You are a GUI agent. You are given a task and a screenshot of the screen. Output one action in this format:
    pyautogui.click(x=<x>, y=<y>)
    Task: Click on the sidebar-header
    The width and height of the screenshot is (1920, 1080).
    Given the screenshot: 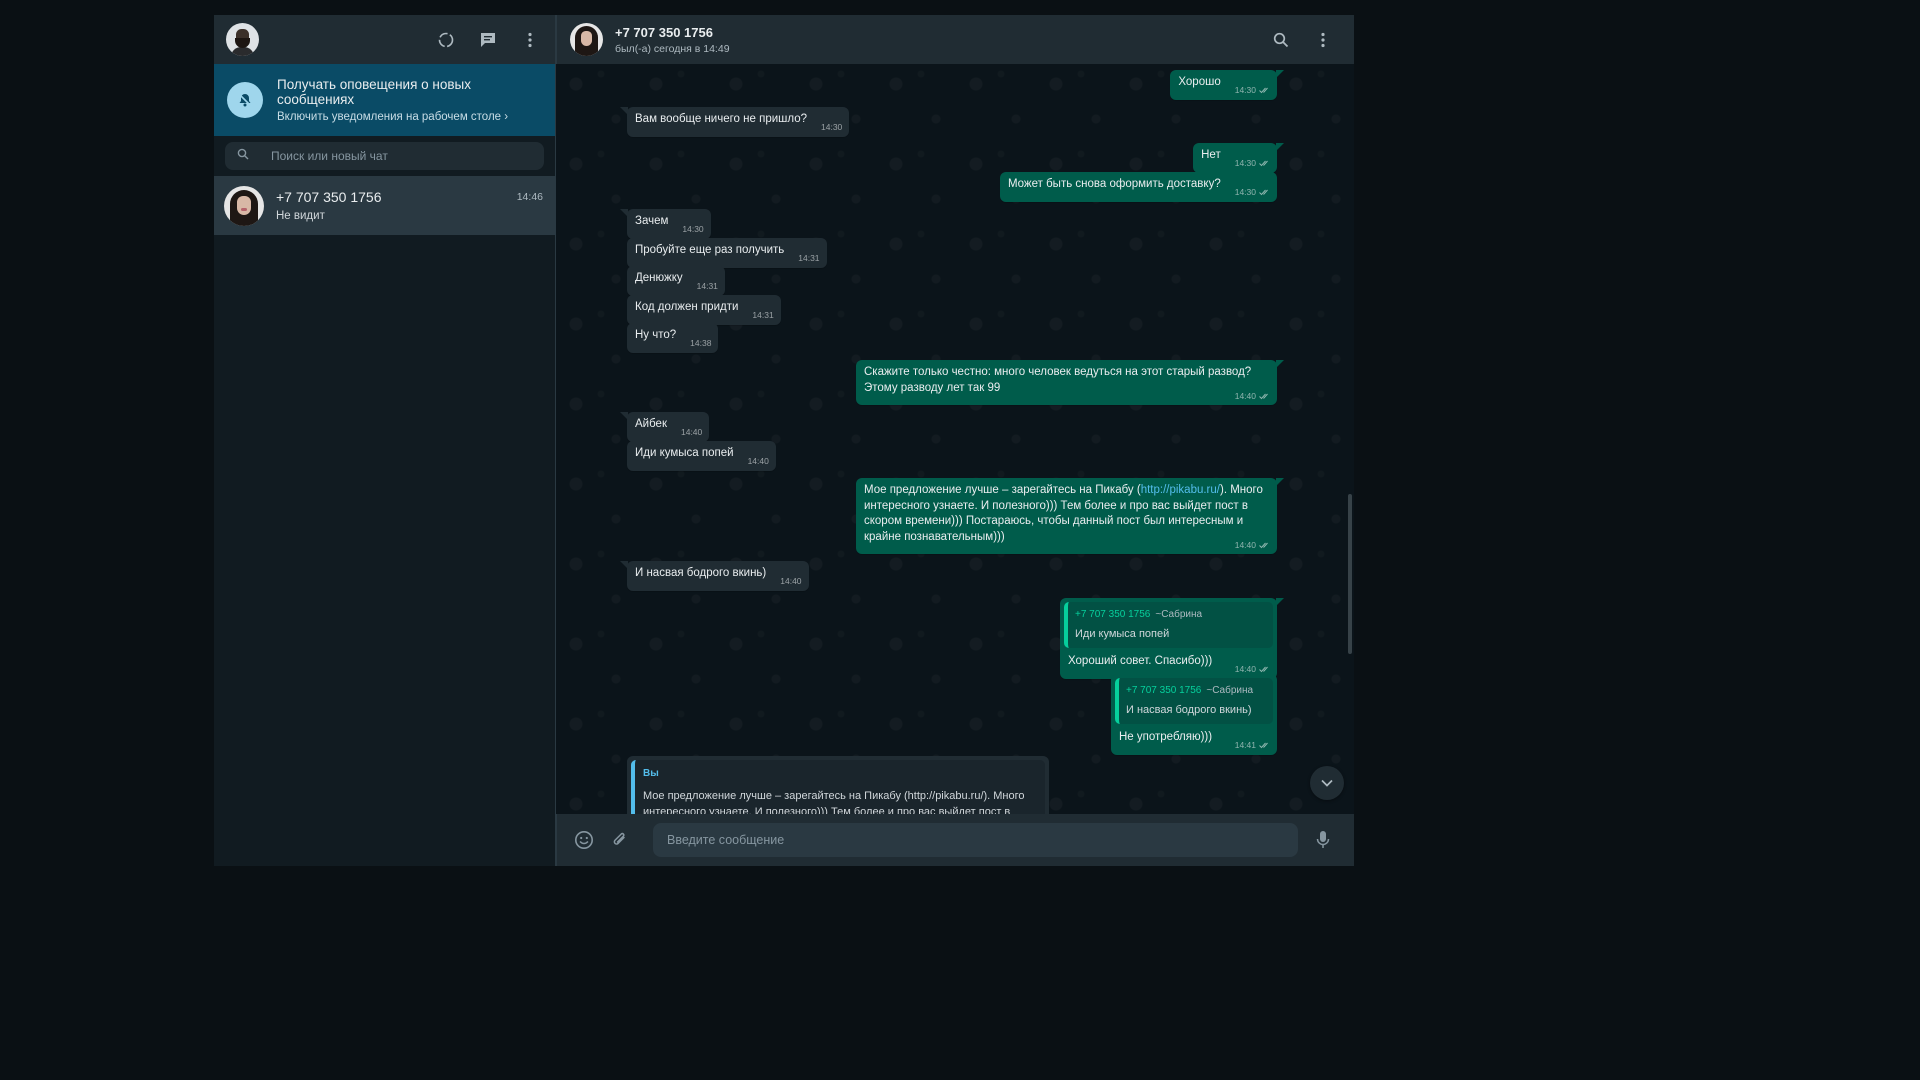 What is the action you would take?
    pyautogui.click(x=384, y=39)
    